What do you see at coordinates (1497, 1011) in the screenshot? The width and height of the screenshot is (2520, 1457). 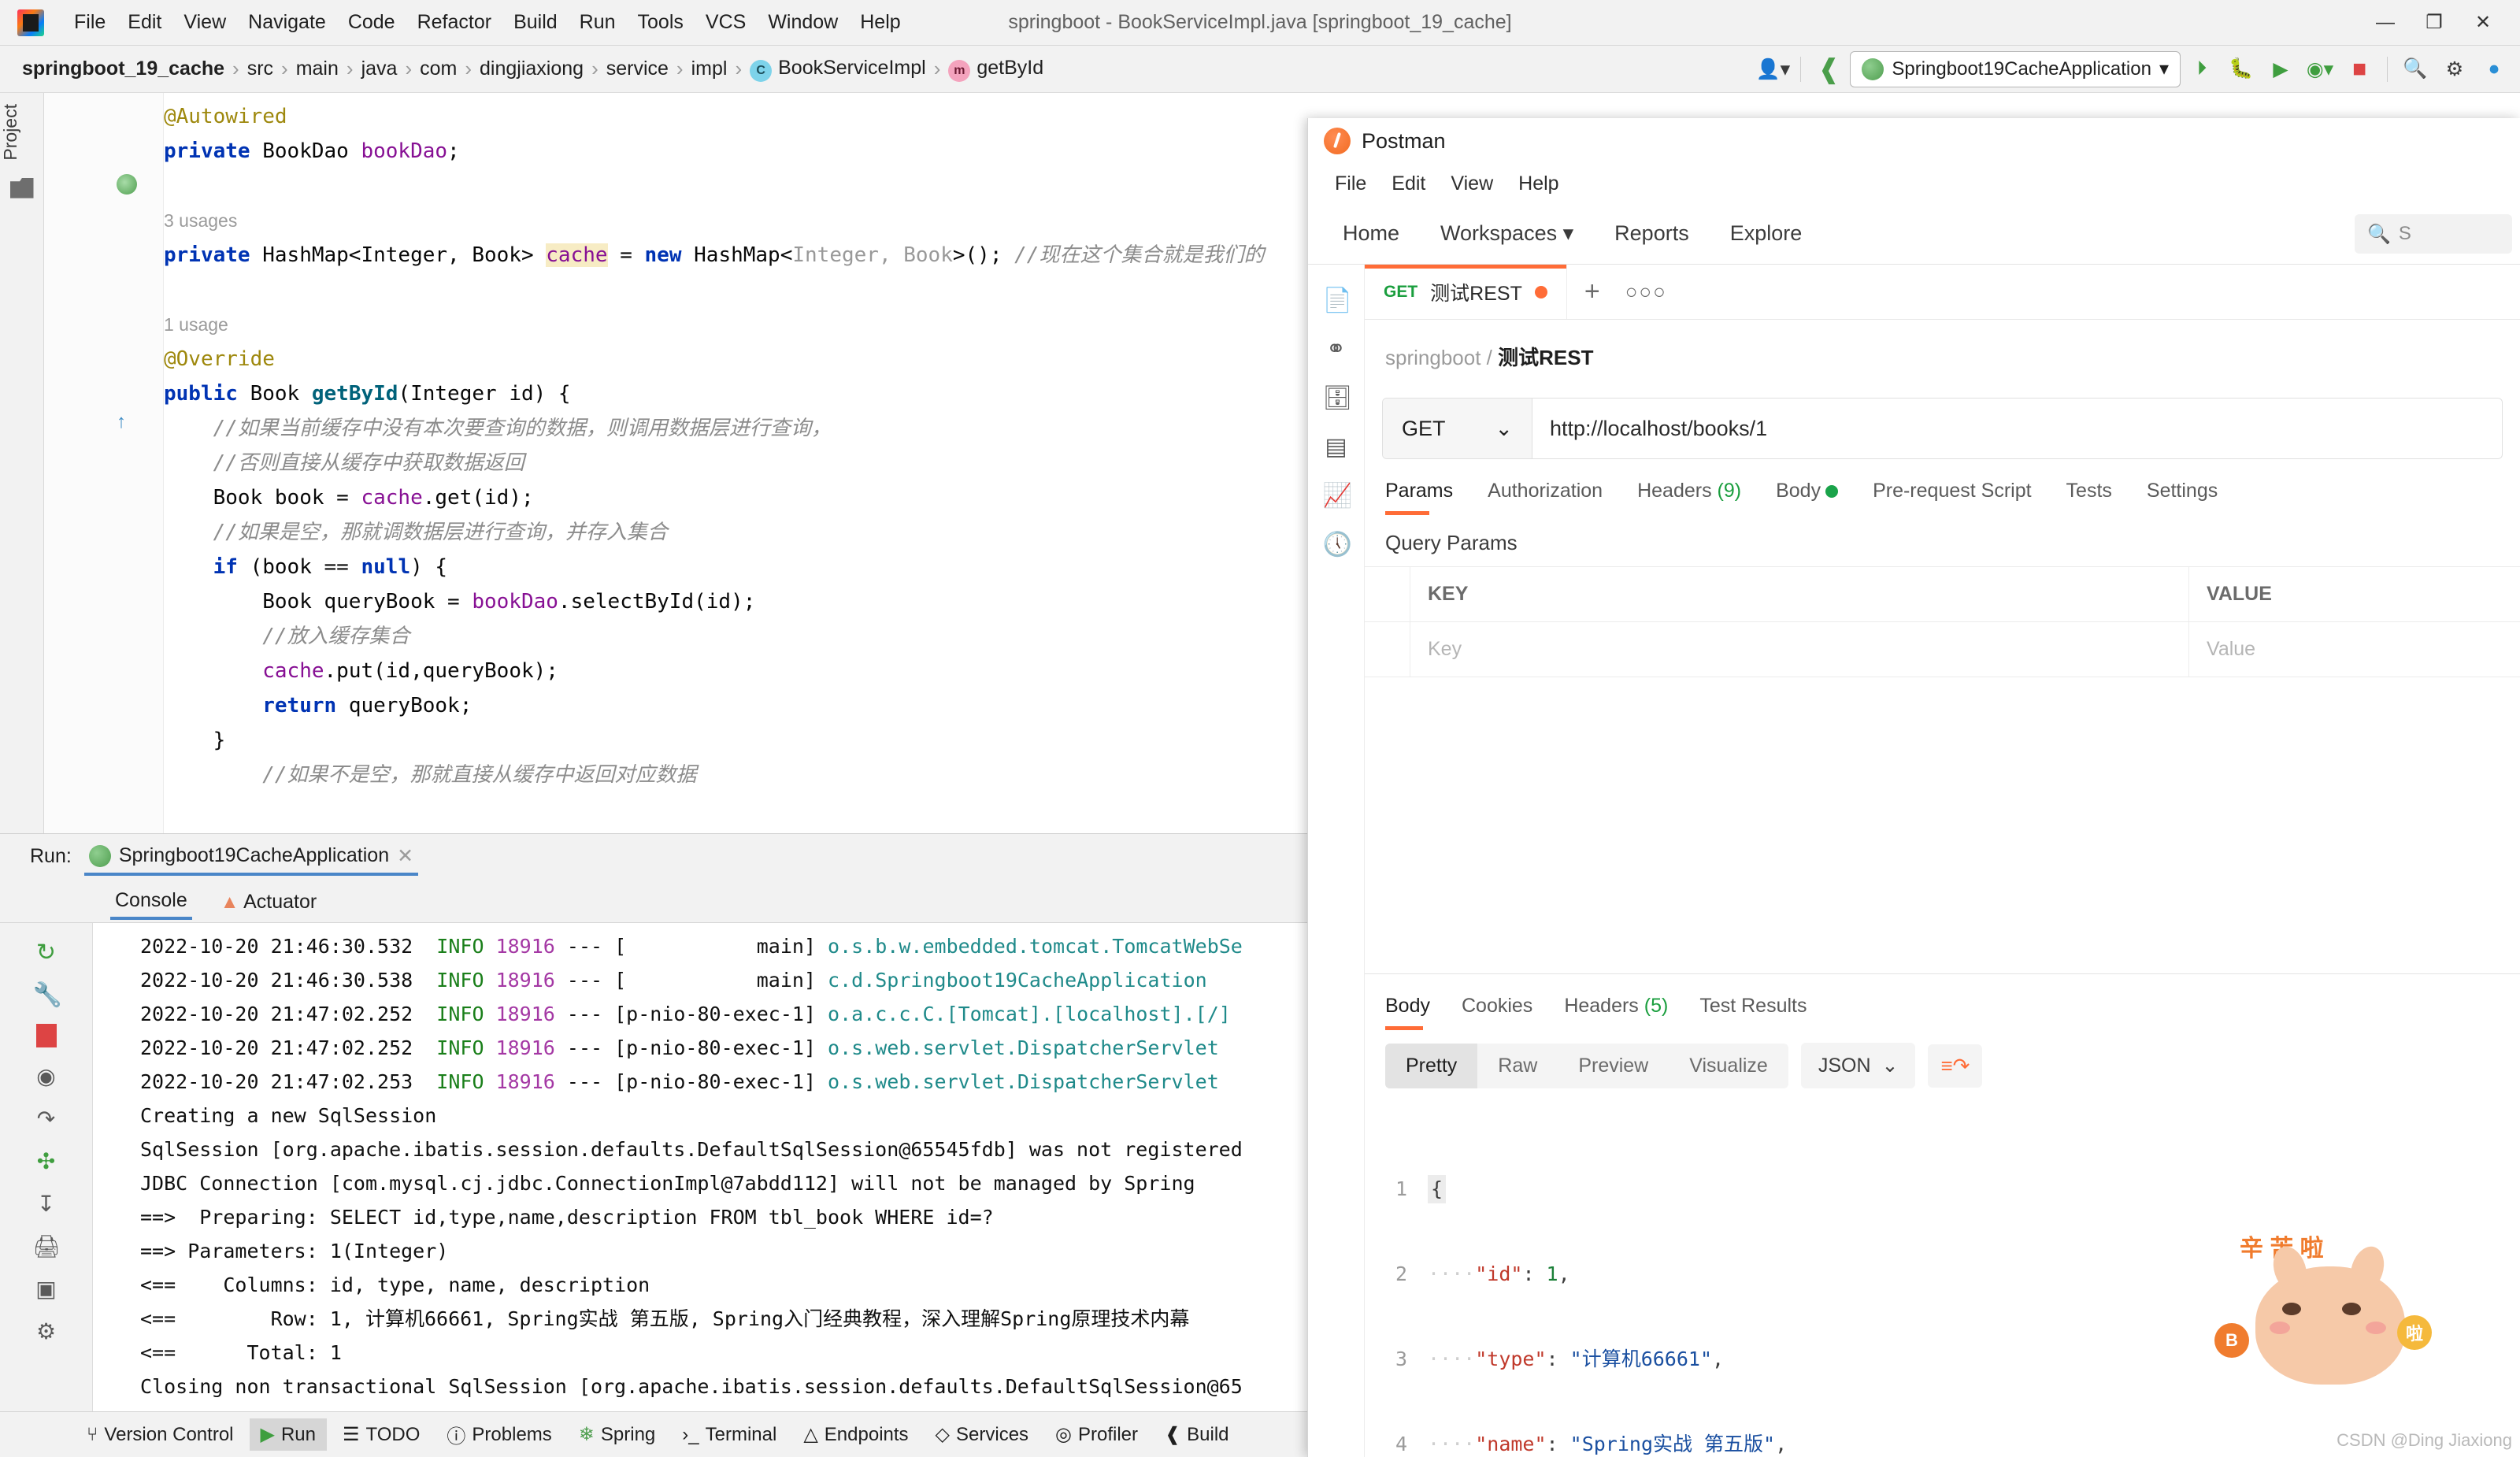 I see `tab-cookies: Cookies` at bounding box center [1497, 1011].